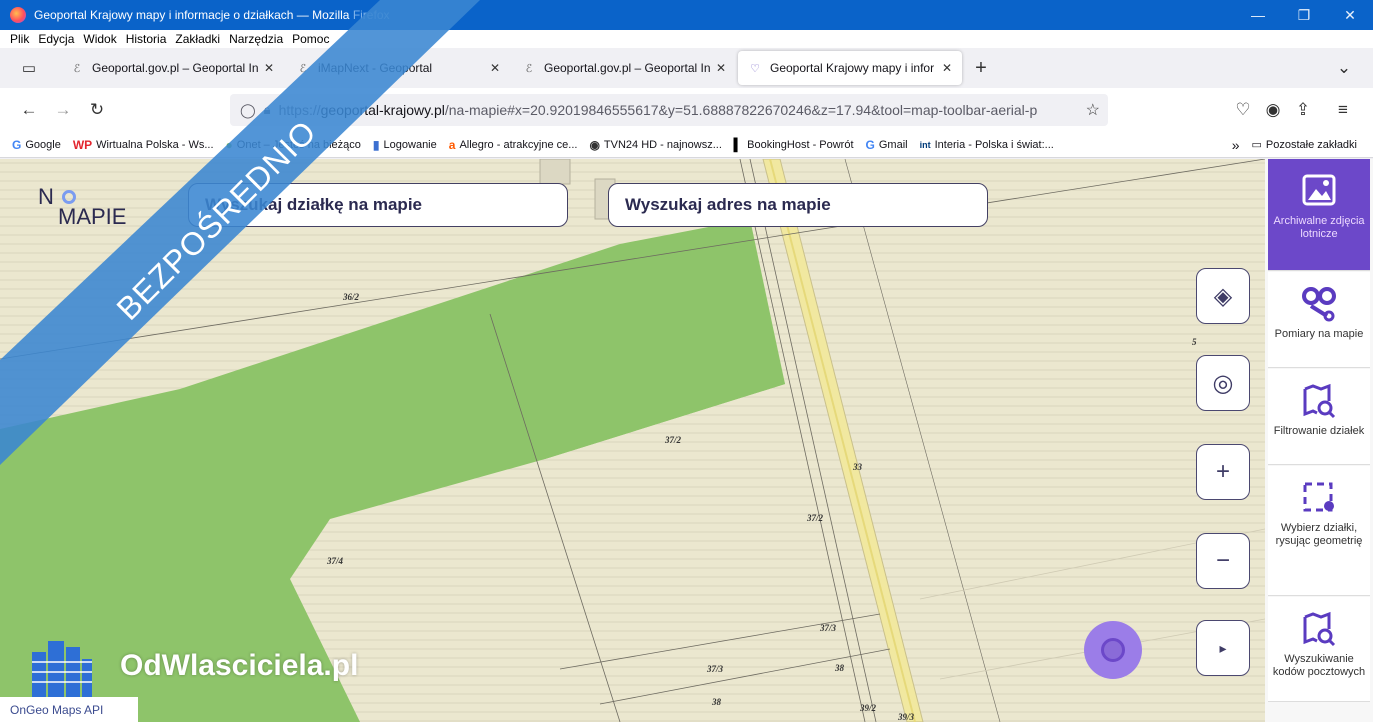  What do you see at coordinates (1318, 497) in the screenshot?
I see `select-area-icon` at bounding box center [1318, 497].